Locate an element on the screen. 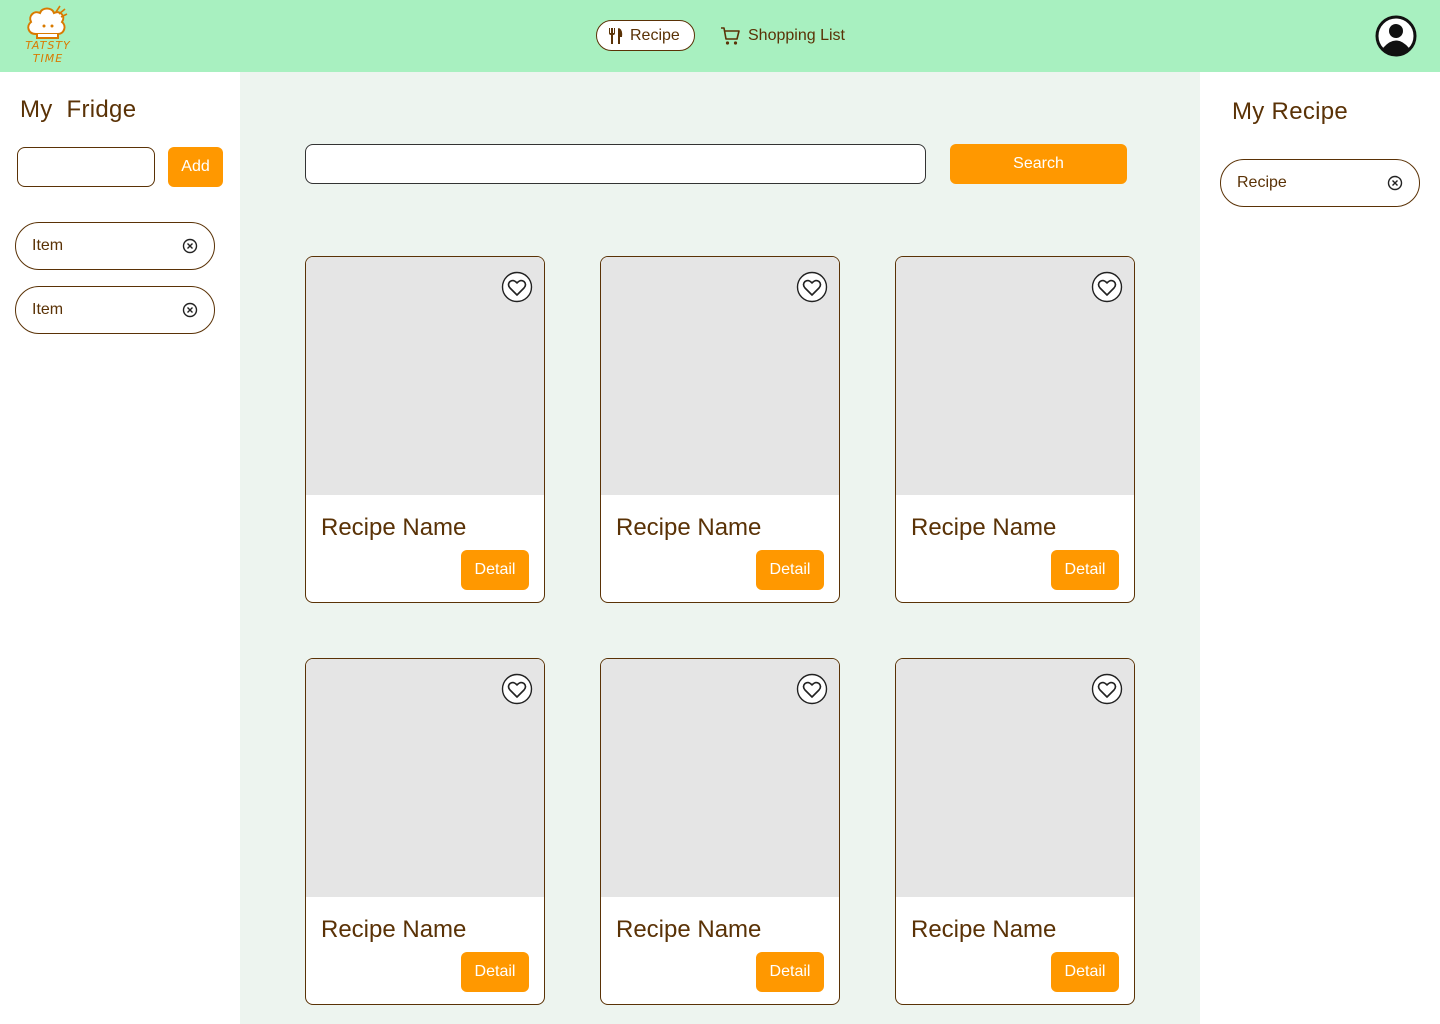 The image size is (1440, 1024). logo-text-line1: TATSTY is located at coordinates (48, 45).